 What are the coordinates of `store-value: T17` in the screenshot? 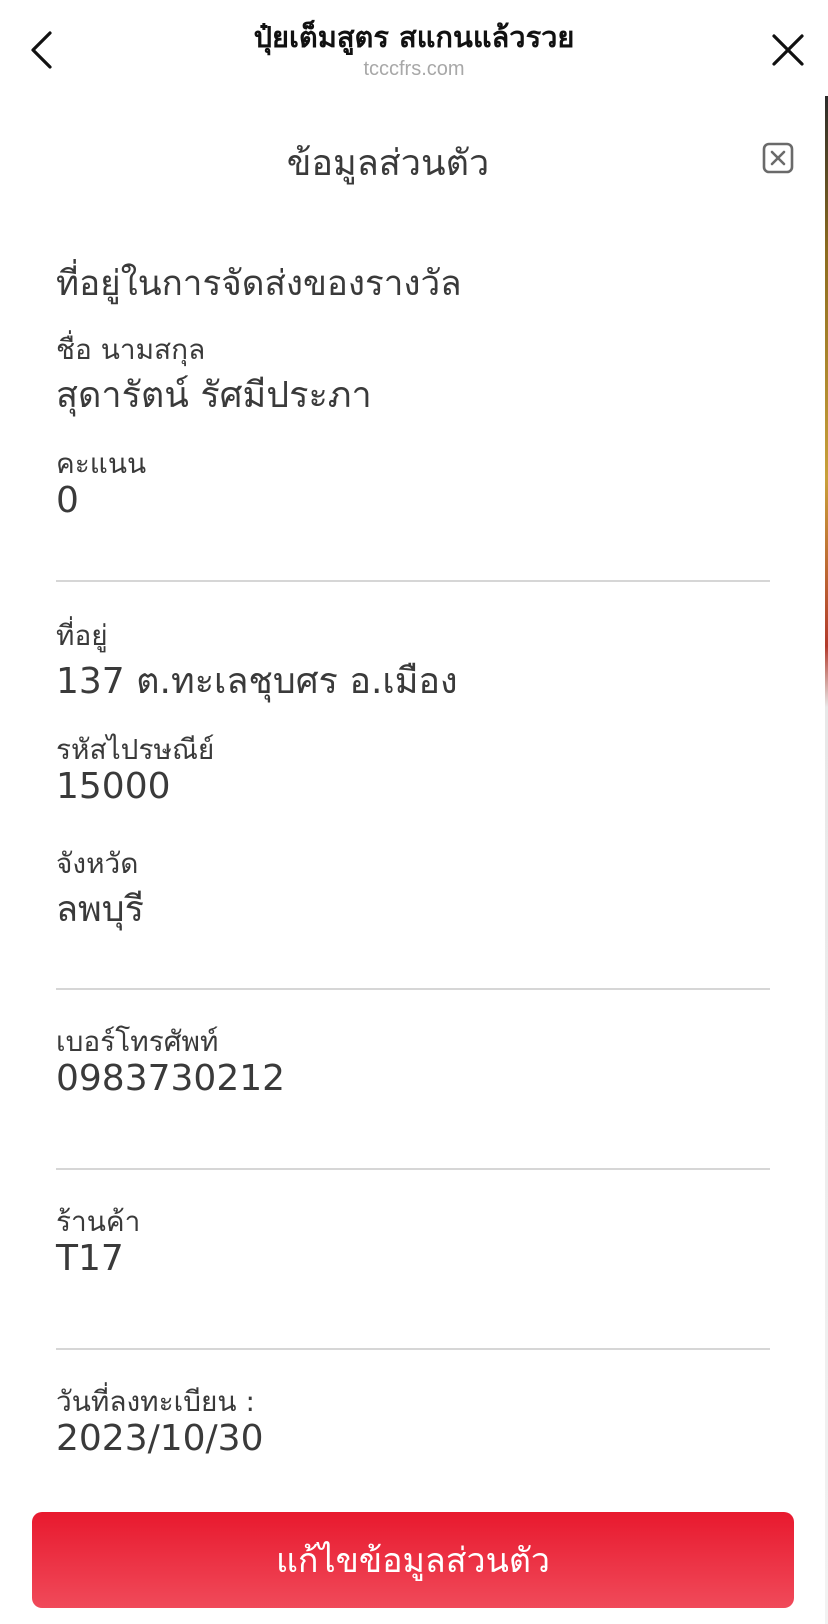 It's located at (90, 1258).